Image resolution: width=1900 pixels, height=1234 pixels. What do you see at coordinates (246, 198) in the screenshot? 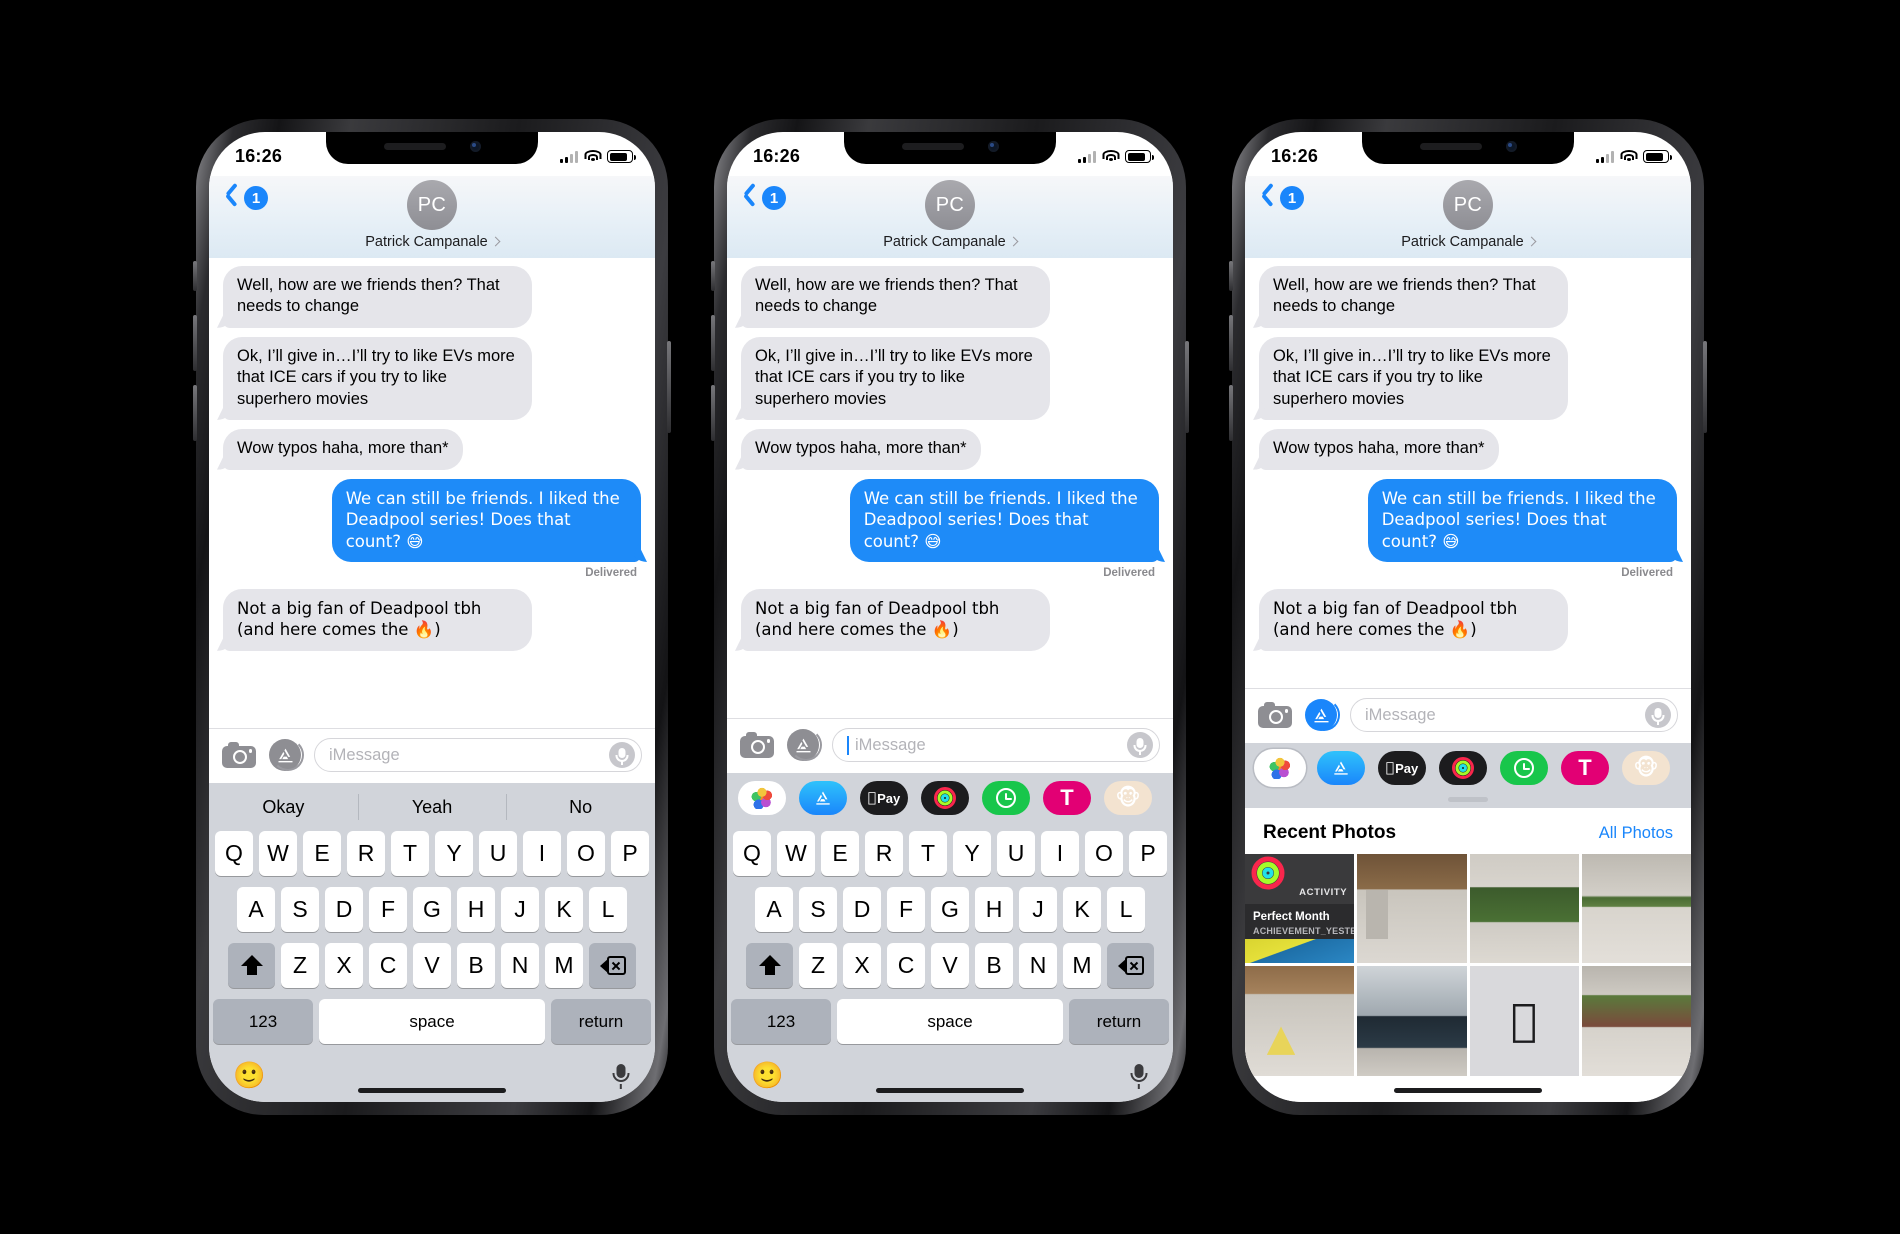
I see `back-button: 1` at bounding box center [246, 198].